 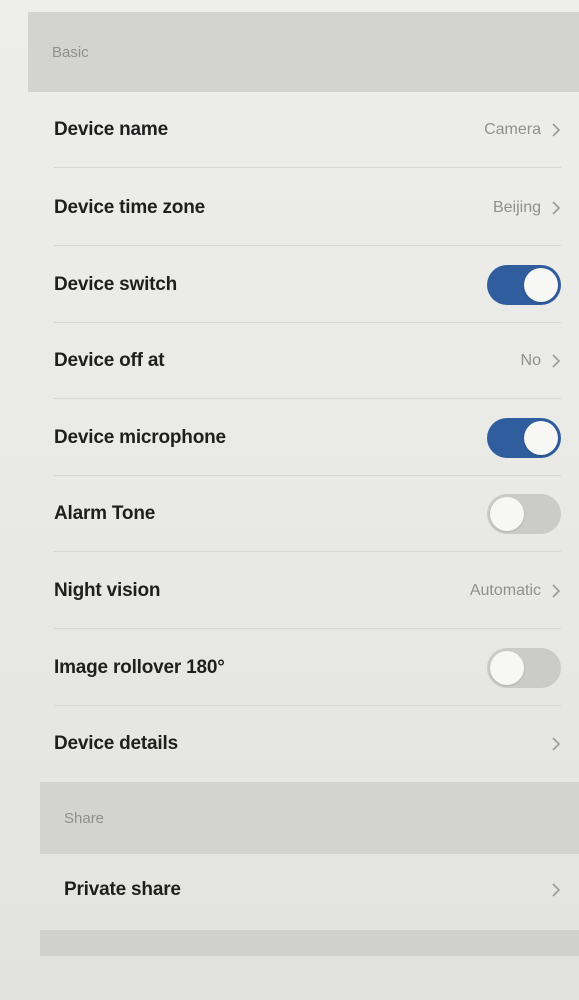 I want to click on night-vision-label: Night vision, so click(x=107, y=590).